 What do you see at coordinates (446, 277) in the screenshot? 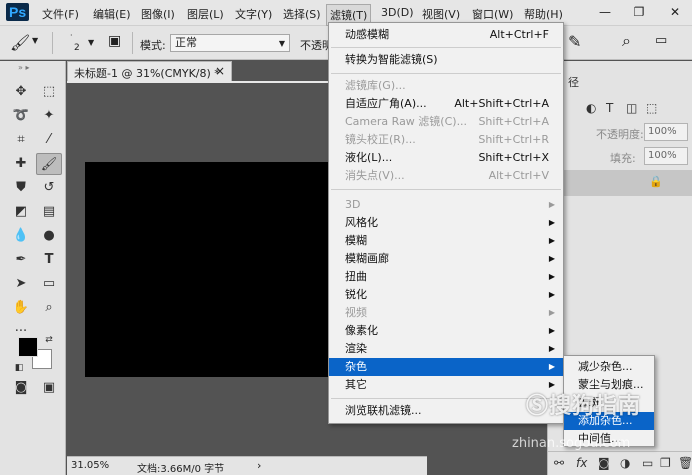
I see `filter-menu-item-distort: 扭曲 ▶` at bounding box center [446, 277].